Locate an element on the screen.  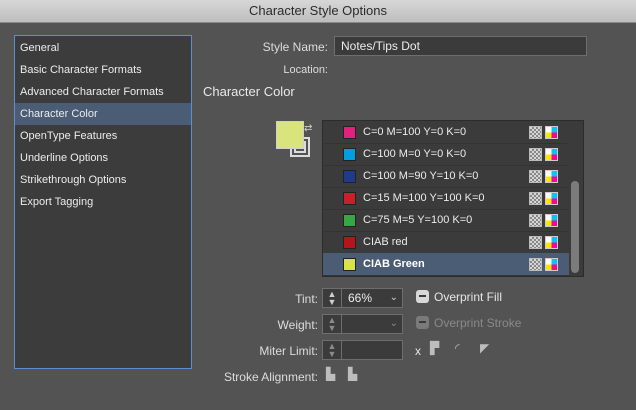
swatch-row: C=100 M=90 Y=10 K=0 is located at coordinates (446, 176).